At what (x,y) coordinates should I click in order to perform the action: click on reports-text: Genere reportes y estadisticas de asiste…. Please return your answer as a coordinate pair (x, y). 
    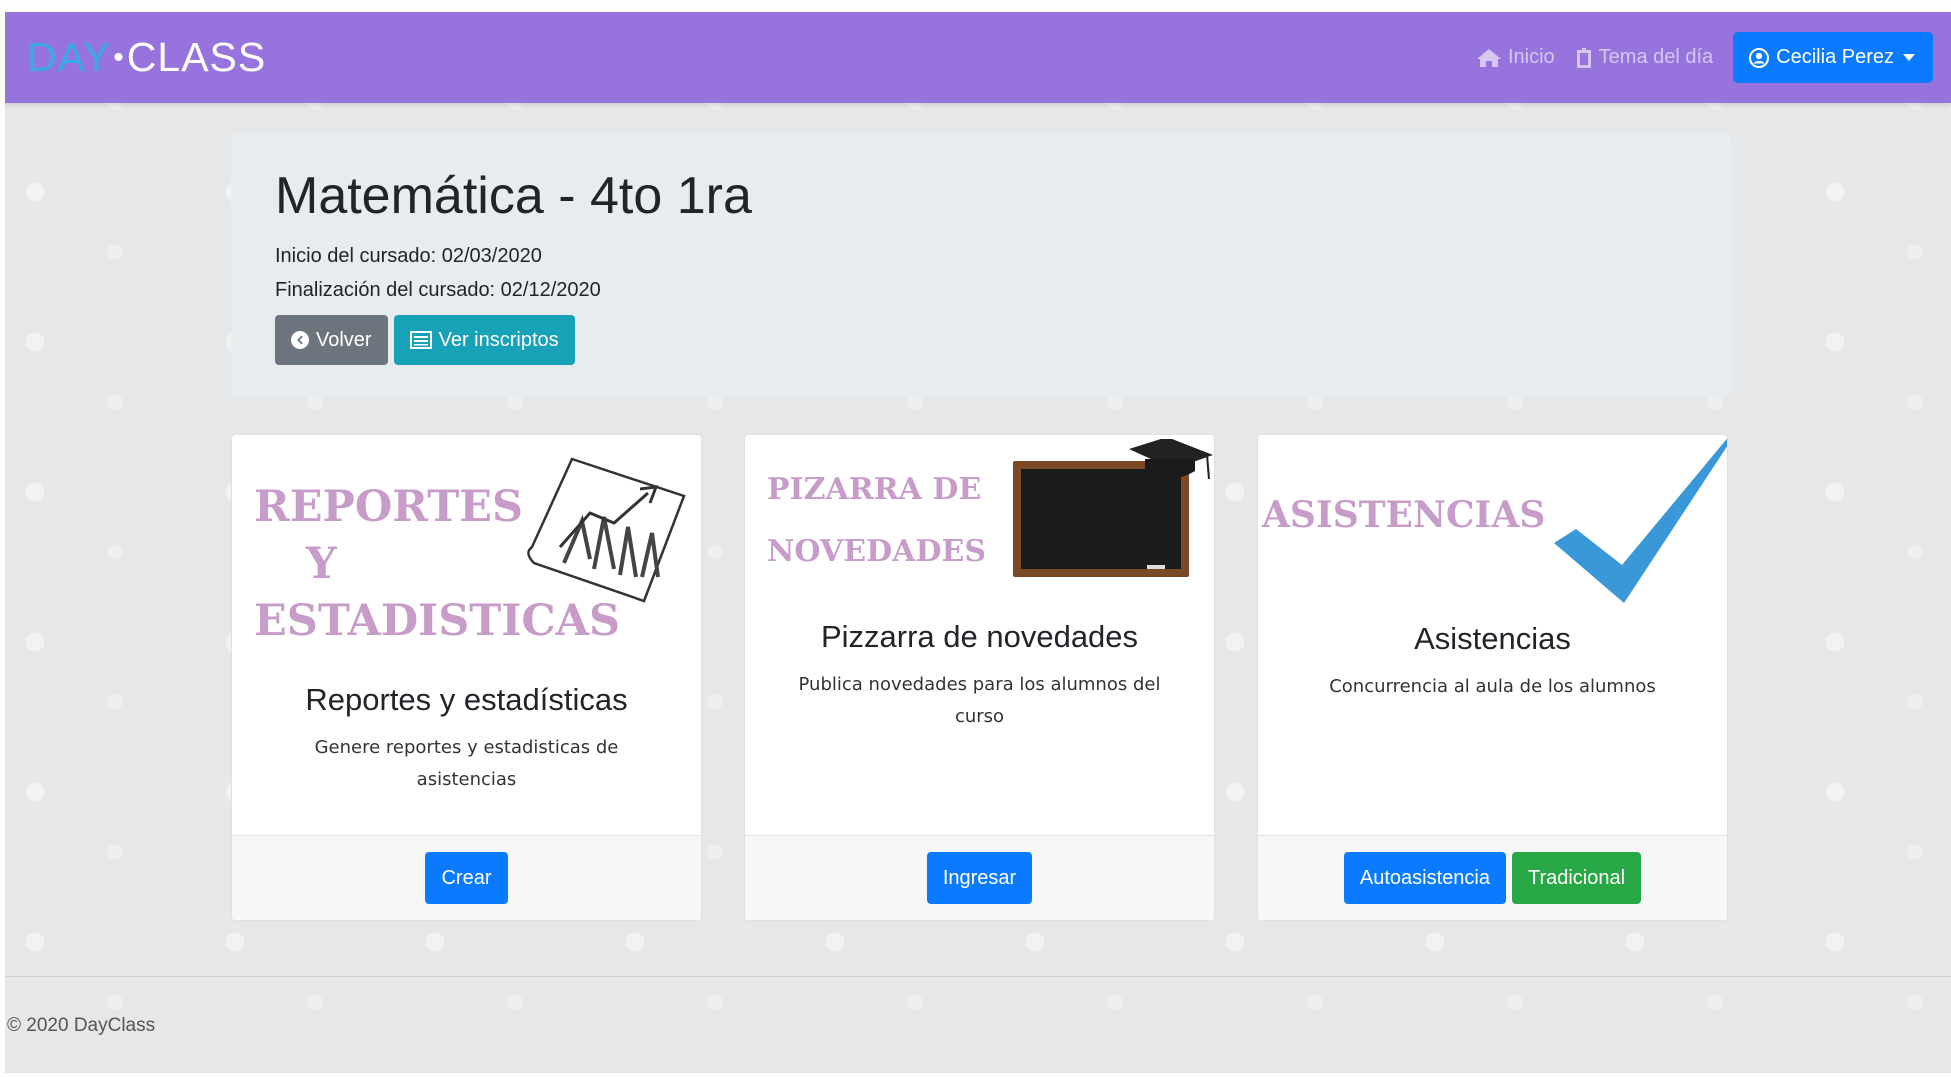
    Looking at the image, I should click on (466, 763).